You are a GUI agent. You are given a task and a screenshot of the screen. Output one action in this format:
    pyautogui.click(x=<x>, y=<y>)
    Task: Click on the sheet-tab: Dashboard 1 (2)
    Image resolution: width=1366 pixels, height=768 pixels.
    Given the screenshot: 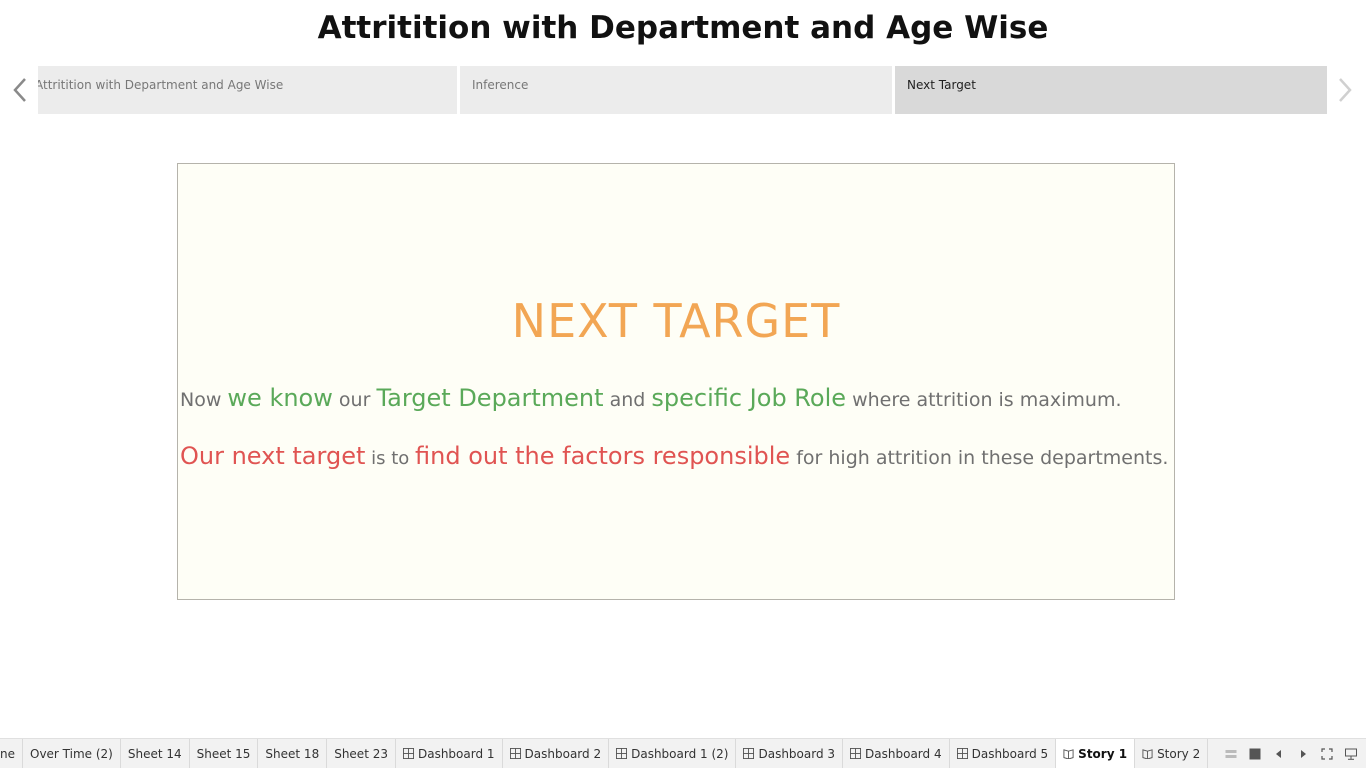 What is the action you would take?
    pyautogui.click(x=673, y=753)
    